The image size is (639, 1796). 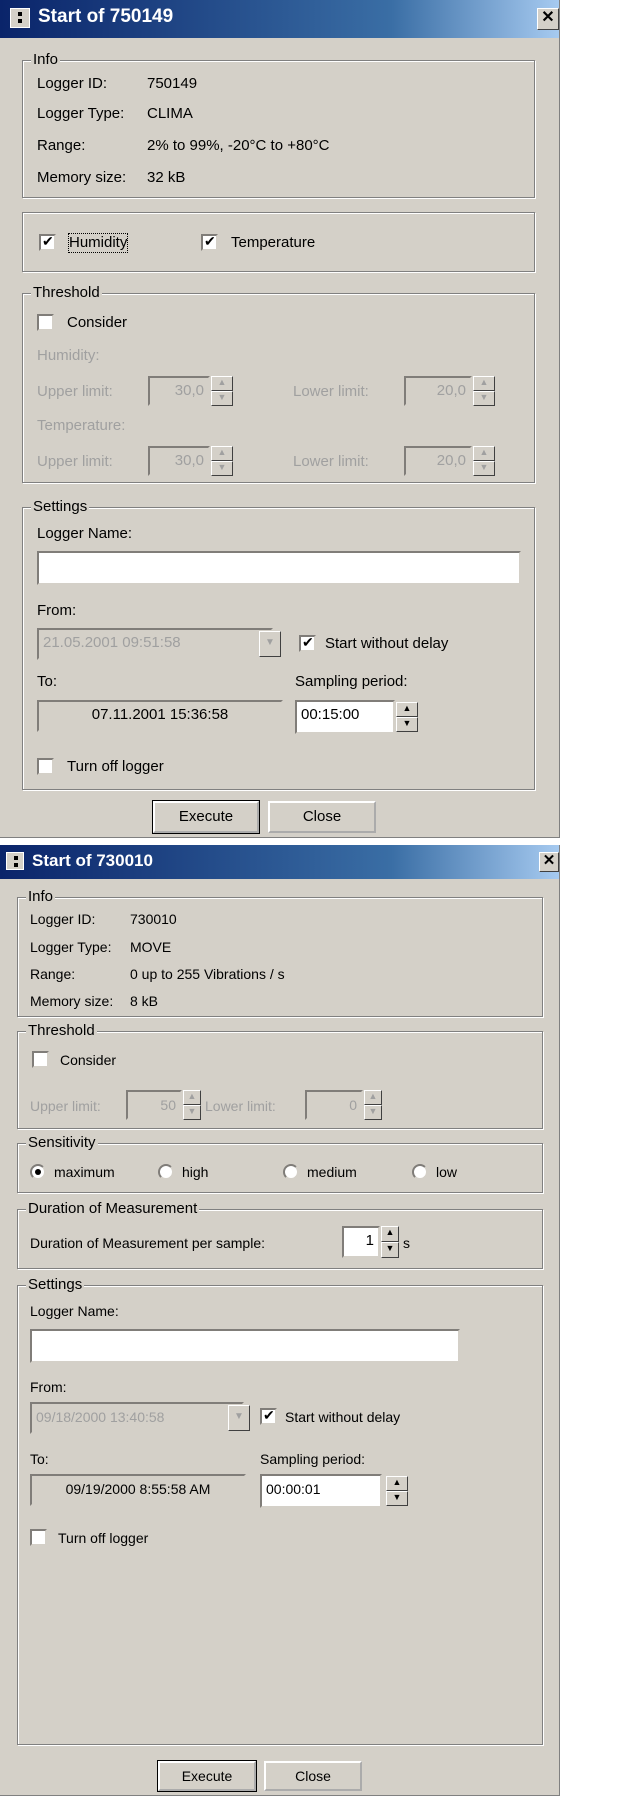 What do you see at coordinates (144, 1001) in the screenshot?
I see `memory-value: 8 kB` at bounding box center [144, 1001].